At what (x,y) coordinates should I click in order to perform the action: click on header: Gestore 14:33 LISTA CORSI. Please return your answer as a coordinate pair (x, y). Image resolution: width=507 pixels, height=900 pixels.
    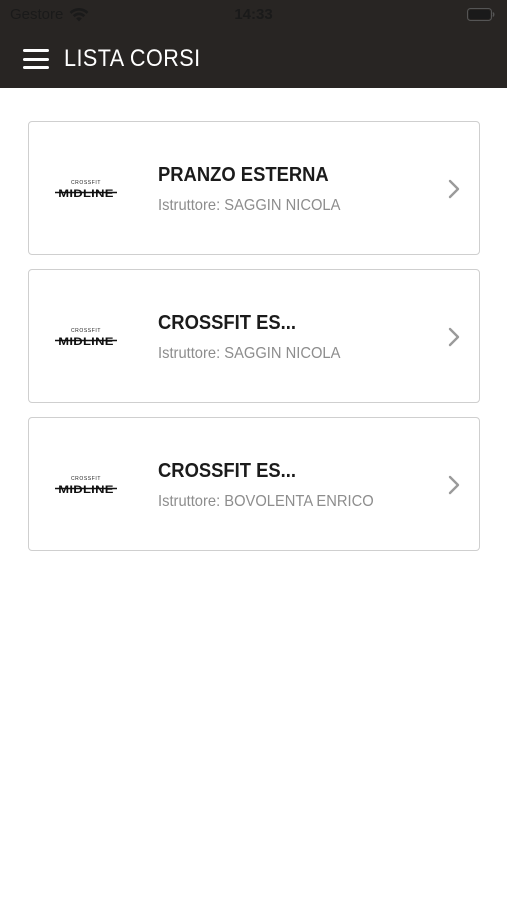
    Looking at the image, I should click on (253, 44).